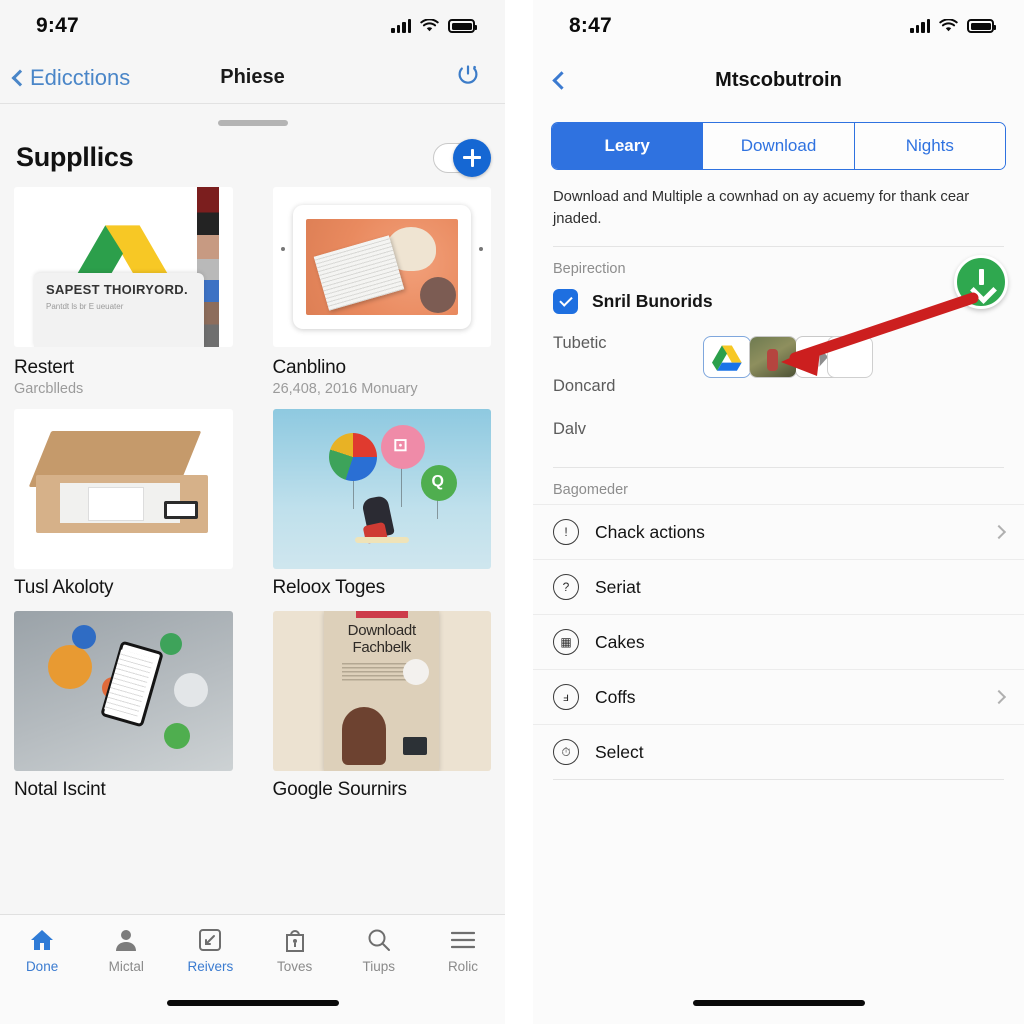 This screenshot has width=1024, height=1024. I want to click on drive-logo-thumbnail: SAPEST THOIRYORD. Pantdt ls br E ueuater, so click(123, 267).